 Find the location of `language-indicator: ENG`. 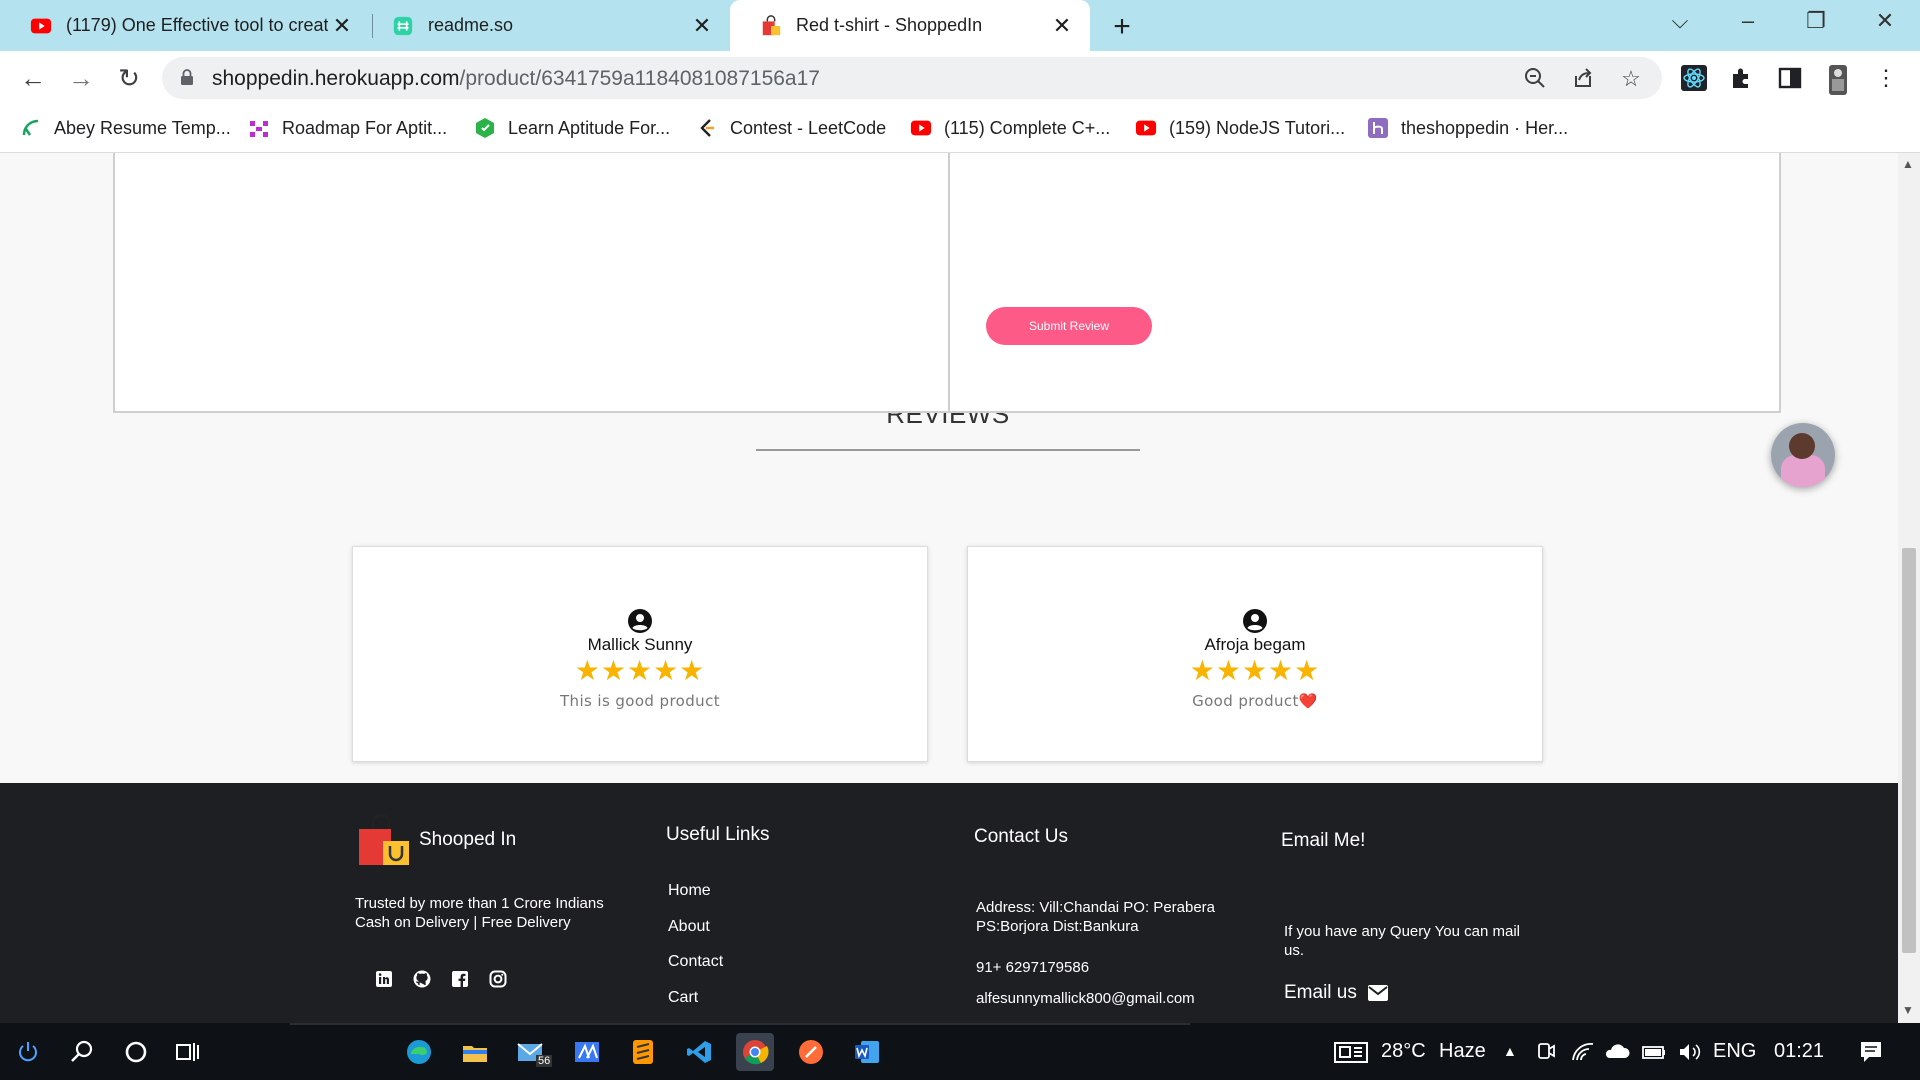

language-indicator: ENG is located at coordinates (1734, 1051).